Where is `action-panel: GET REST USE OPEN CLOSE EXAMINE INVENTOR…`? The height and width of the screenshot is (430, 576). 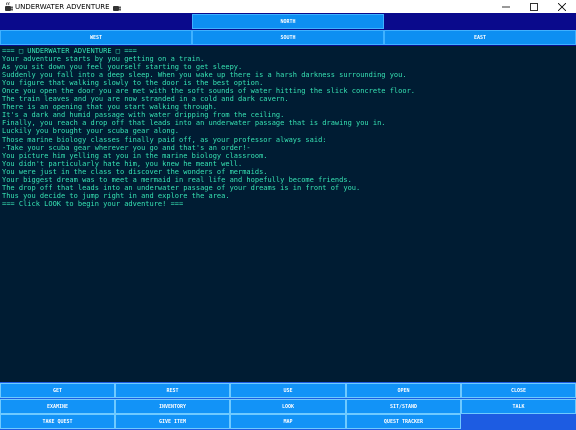 action-panel: GET REST USE OPEN CLOSE EXAMINE INVENTOR… is located at coordinates (288, 406).